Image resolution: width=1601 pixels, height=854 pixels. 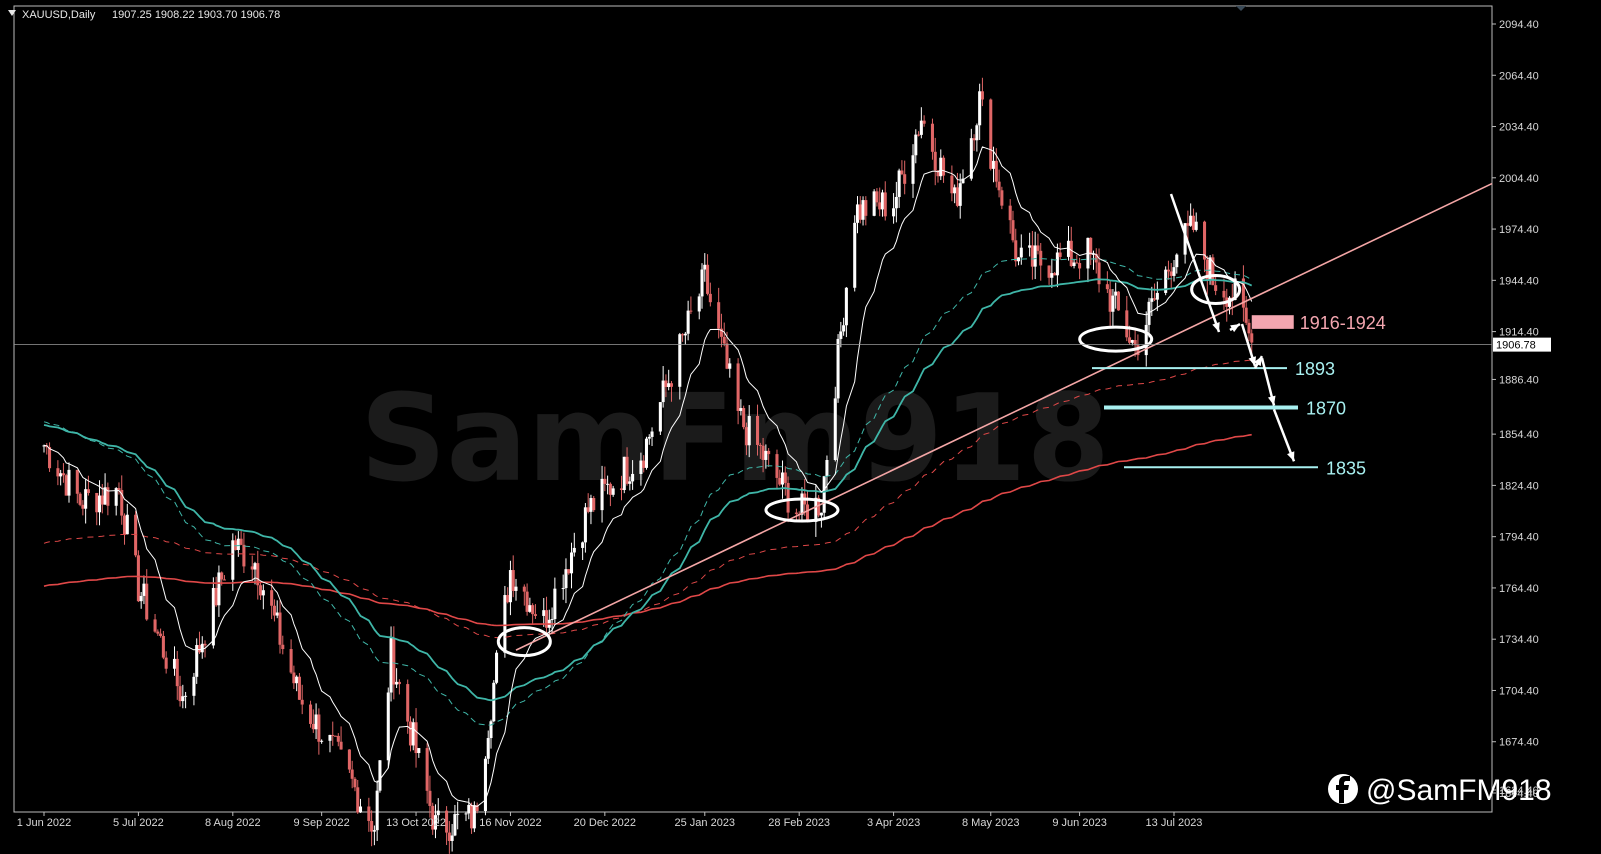 I want to click on y-tick-label: 1734.40, so click(x=1519, y=640).